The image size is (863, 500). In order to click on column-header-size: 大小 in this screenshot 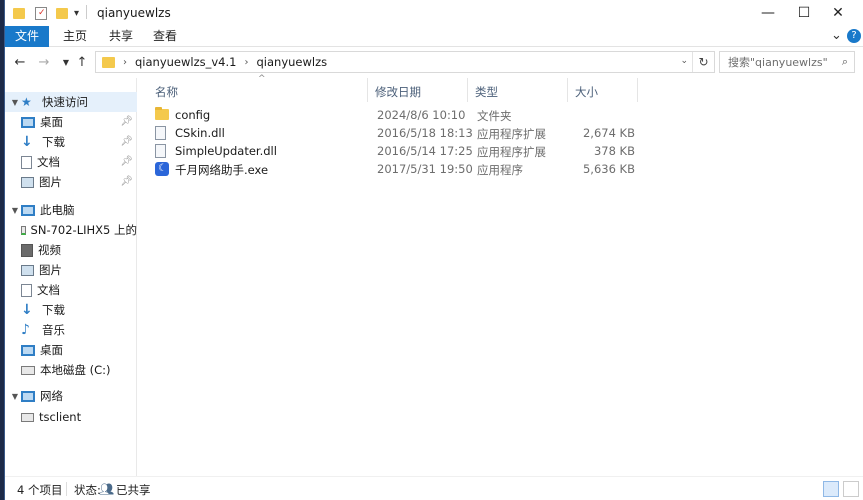, I will do `click(586, 93)`.